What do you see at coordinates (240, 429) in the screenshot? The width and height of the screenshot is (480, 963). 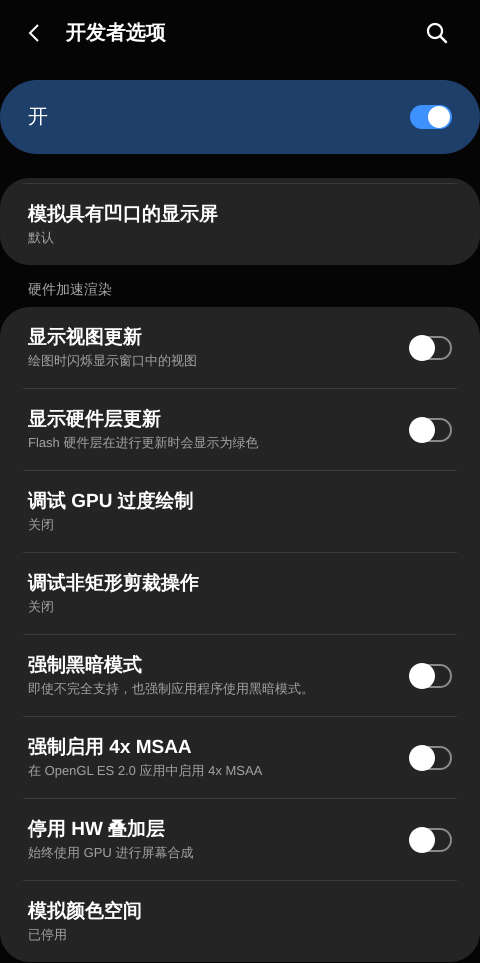 I see `settings-row: 显示硬件层更新 Flash 硬件层在进行更新时会显示为绿色` at bounding box center [240, 429].